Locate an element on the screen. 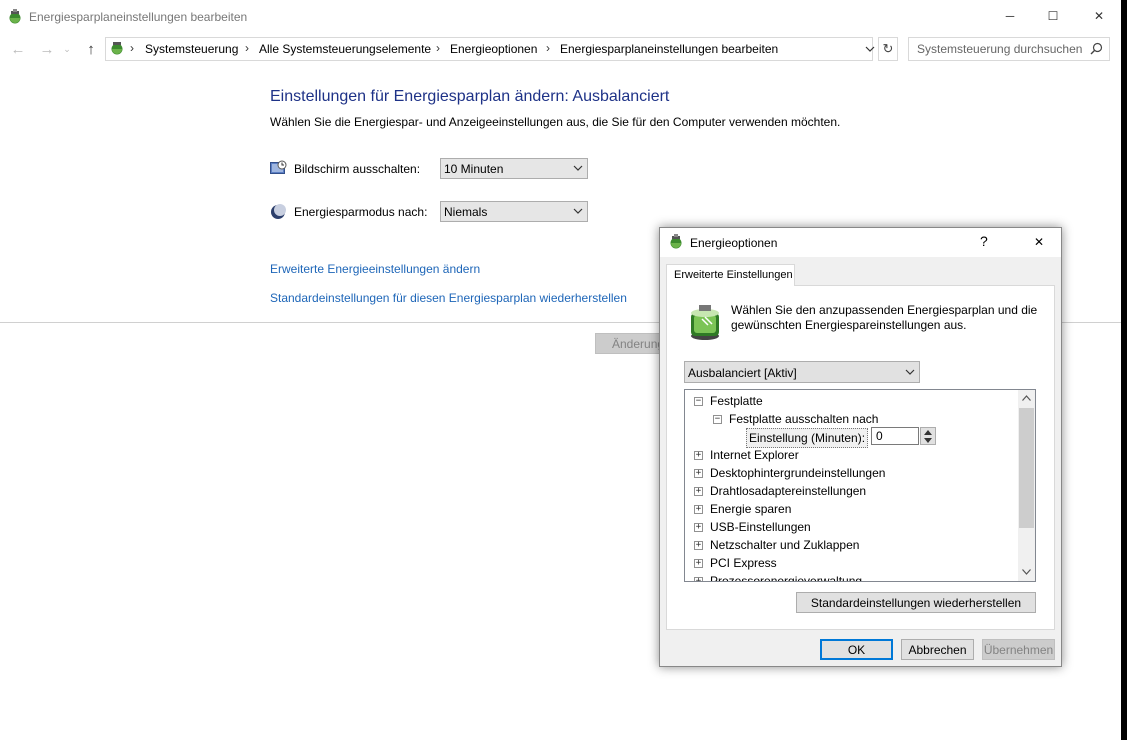 Image resolution: width=1127 pixels, height=740 pixels. restore-defaults-button: Standardeinstellungen wiederherstellen is located at coordinates (916, 602).